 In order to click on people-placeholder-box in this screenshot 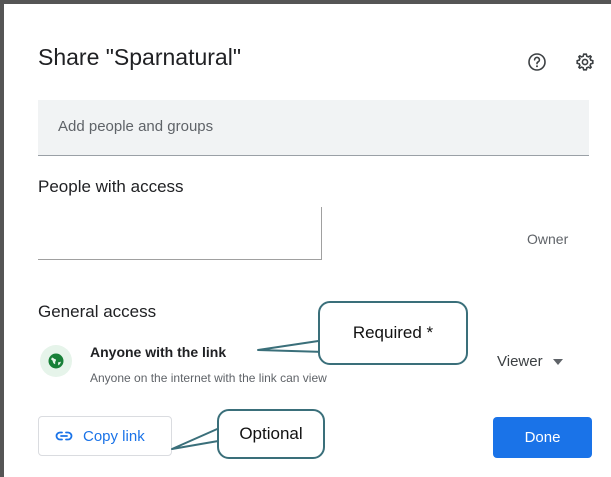, I will do `click(180, 233)`.